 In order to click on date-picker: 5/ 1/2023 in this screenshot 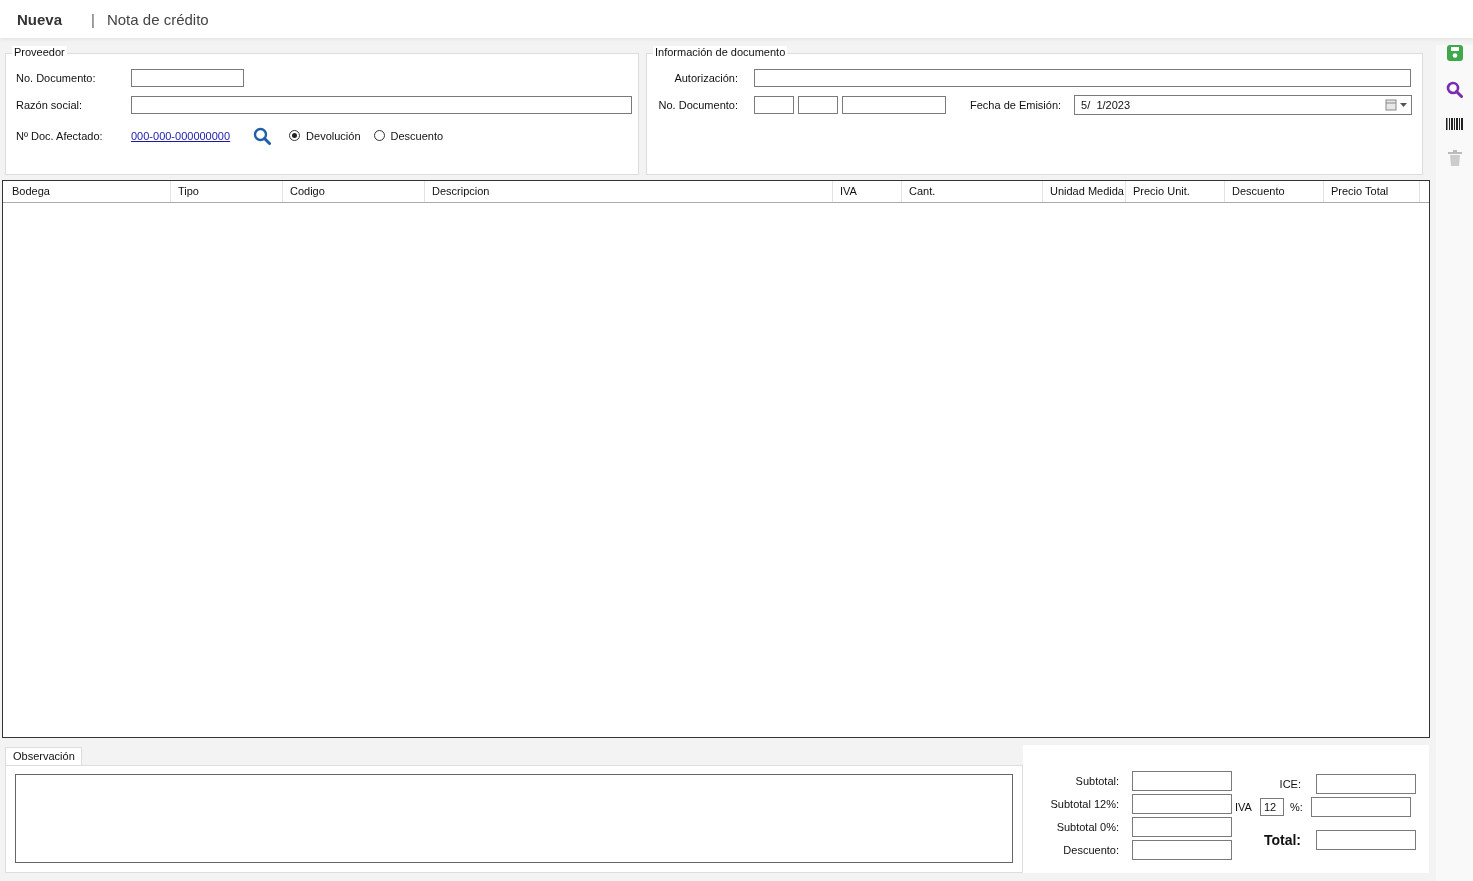, I will do `click(1243, 104)`.